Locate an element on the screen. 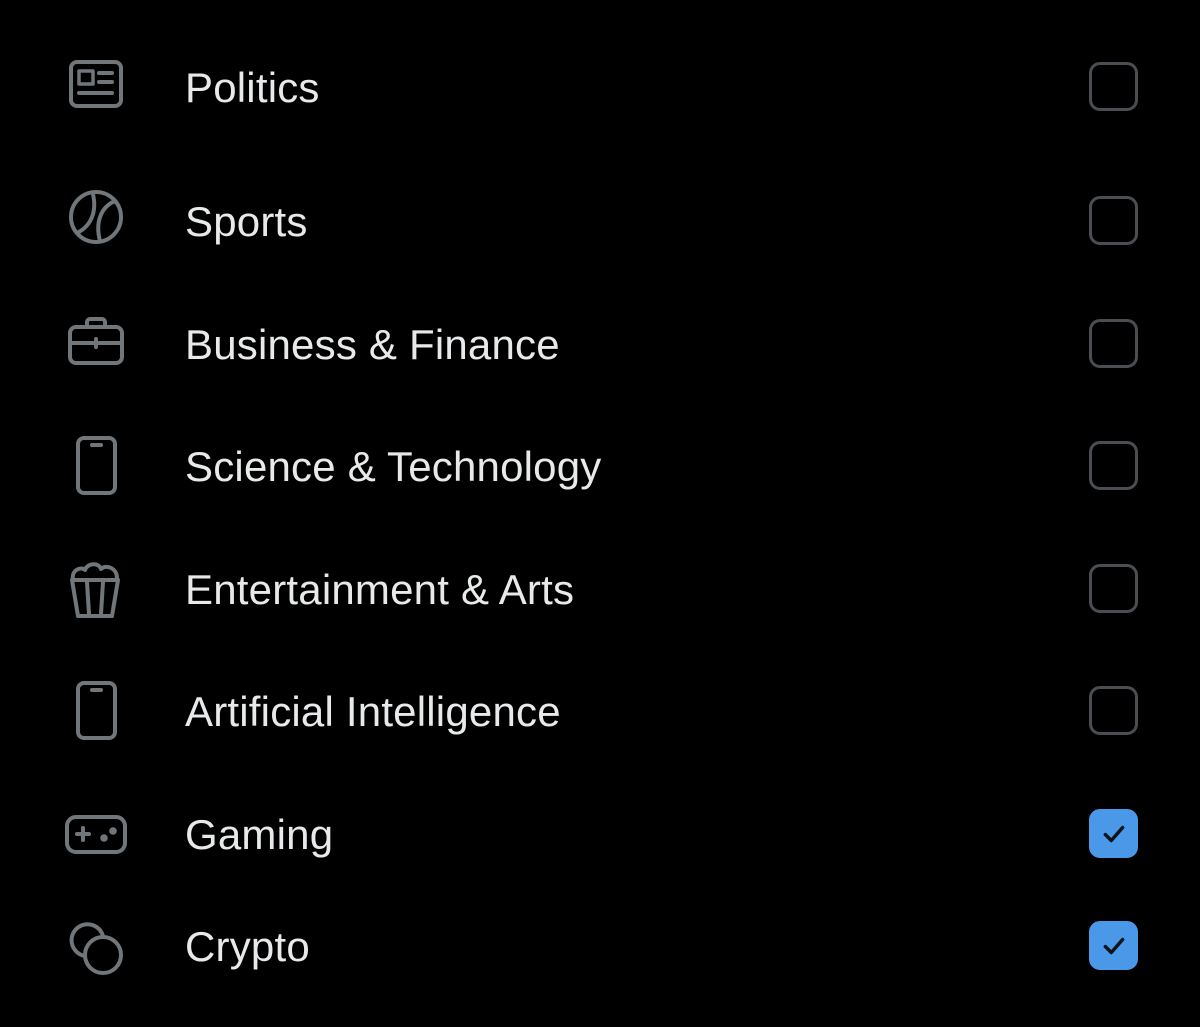 Image resolution: width=1200 pixels, height=1027 pixels. gamepad-icon is located at coordinates (95, 835).